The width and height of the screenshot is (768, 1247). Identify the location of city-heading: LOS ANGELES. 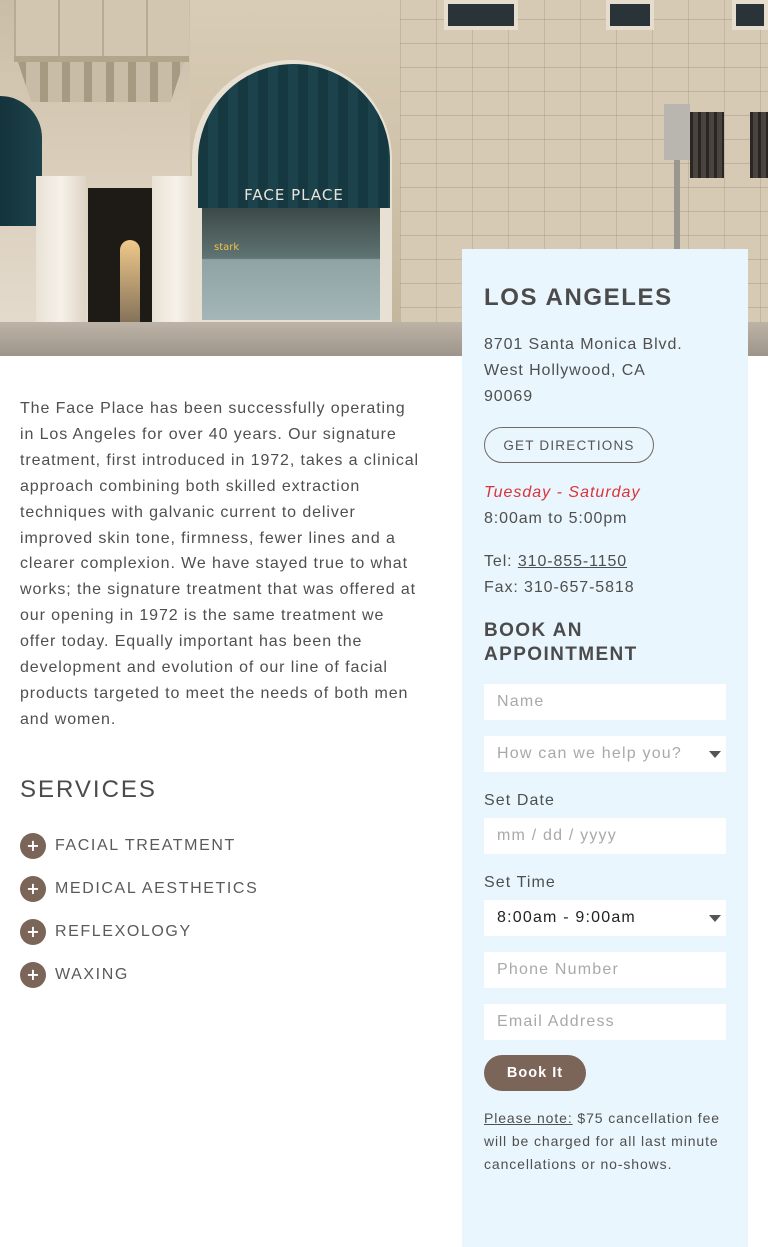
(578, 297).